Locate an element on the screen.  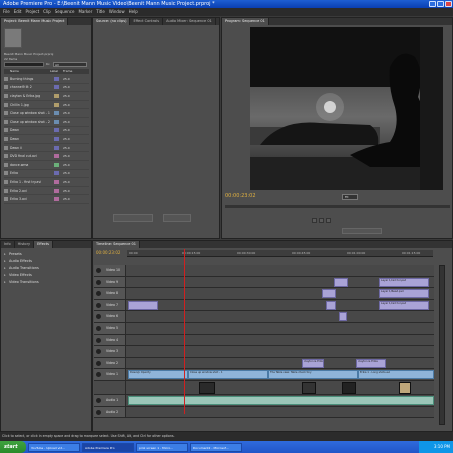
timeline-vertical-scrollbar is located at coordinates (442, 345).